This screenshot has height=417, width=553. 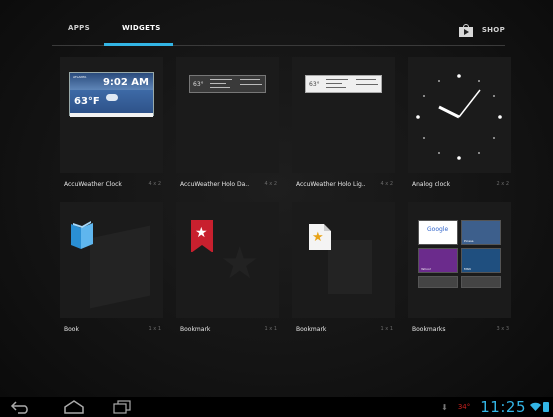 I want to click on widget-size: 2 x 2, so click(x=503, y=184).